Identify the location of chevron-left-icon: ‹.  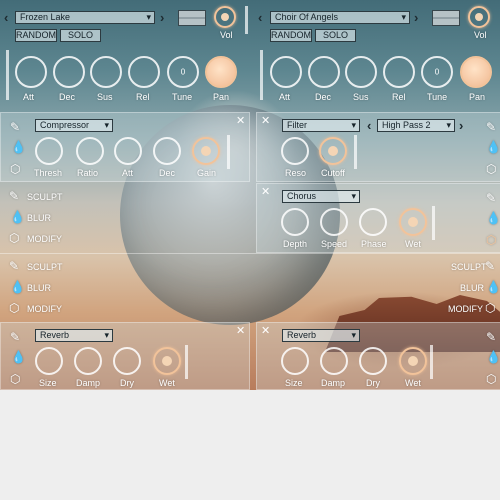
(369, 125).